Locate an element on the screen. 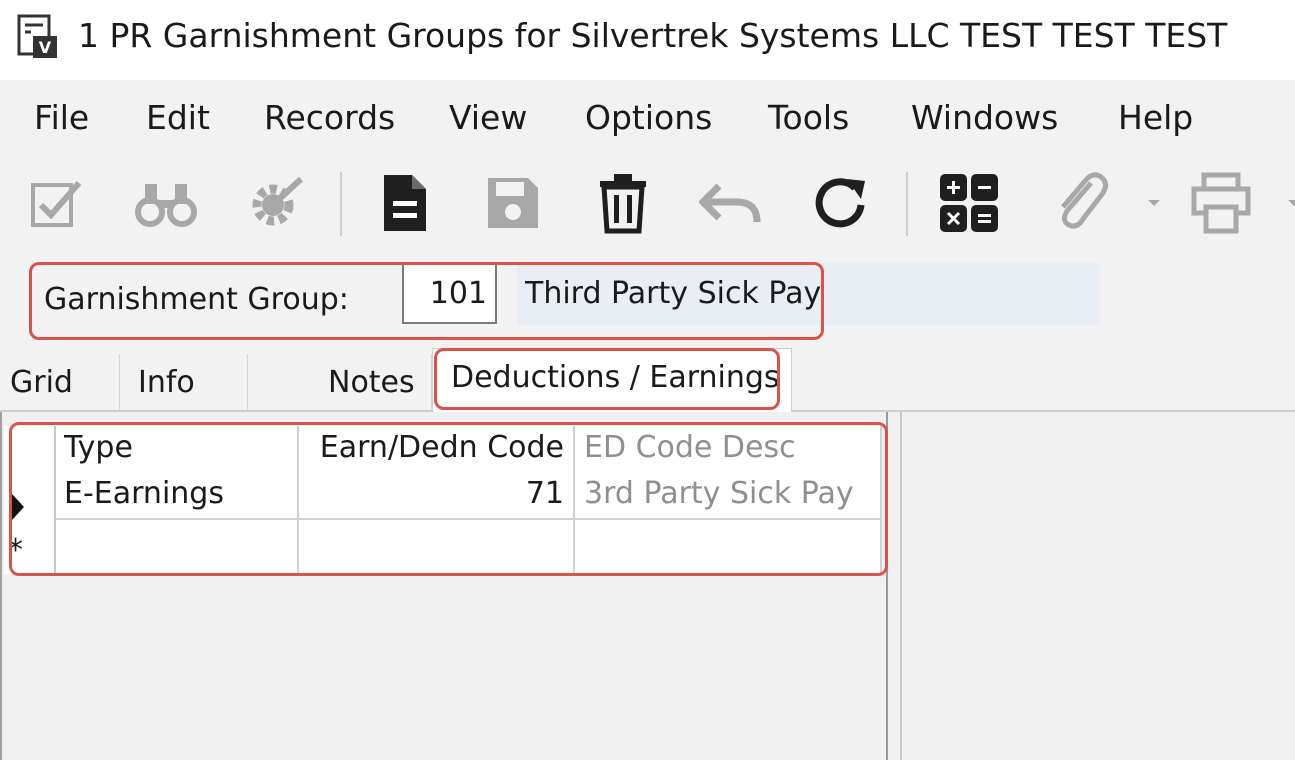 The height and width of the screenshot is (760, 1295). table-row: E-Earnings 71 3rd Party Sick Pay is located at coordinates (443, 495).